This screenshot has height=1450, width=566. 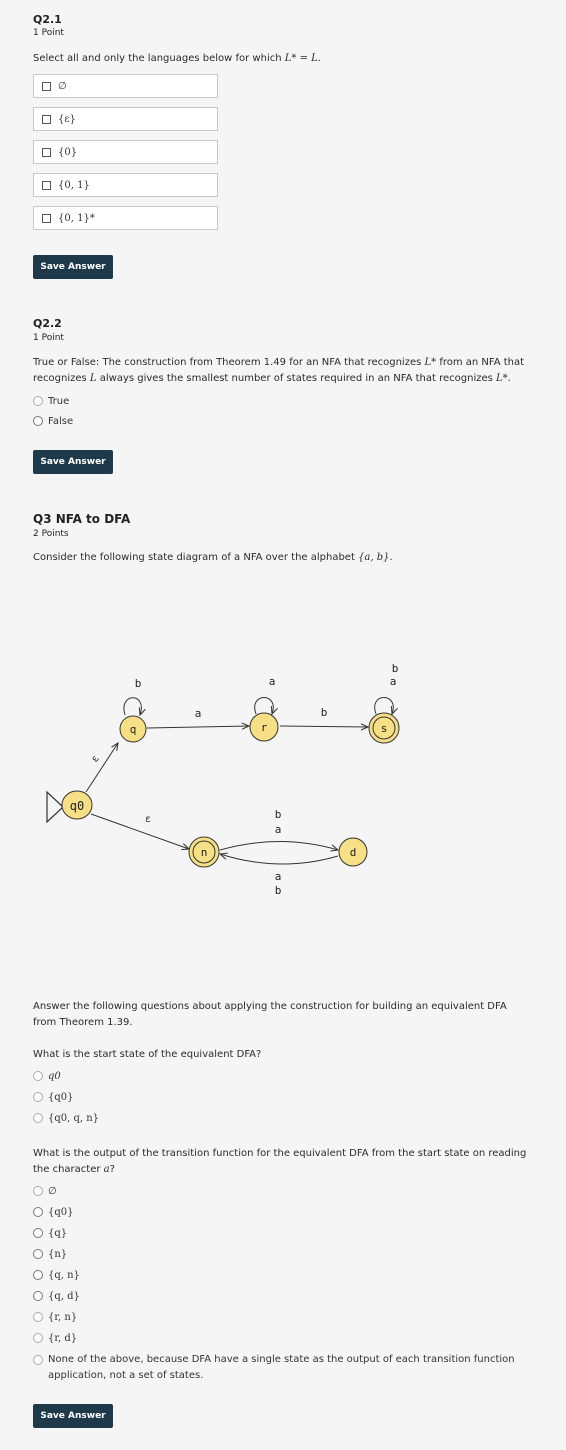 I want to click on edge-q0-n, so click(x=139, y=831).